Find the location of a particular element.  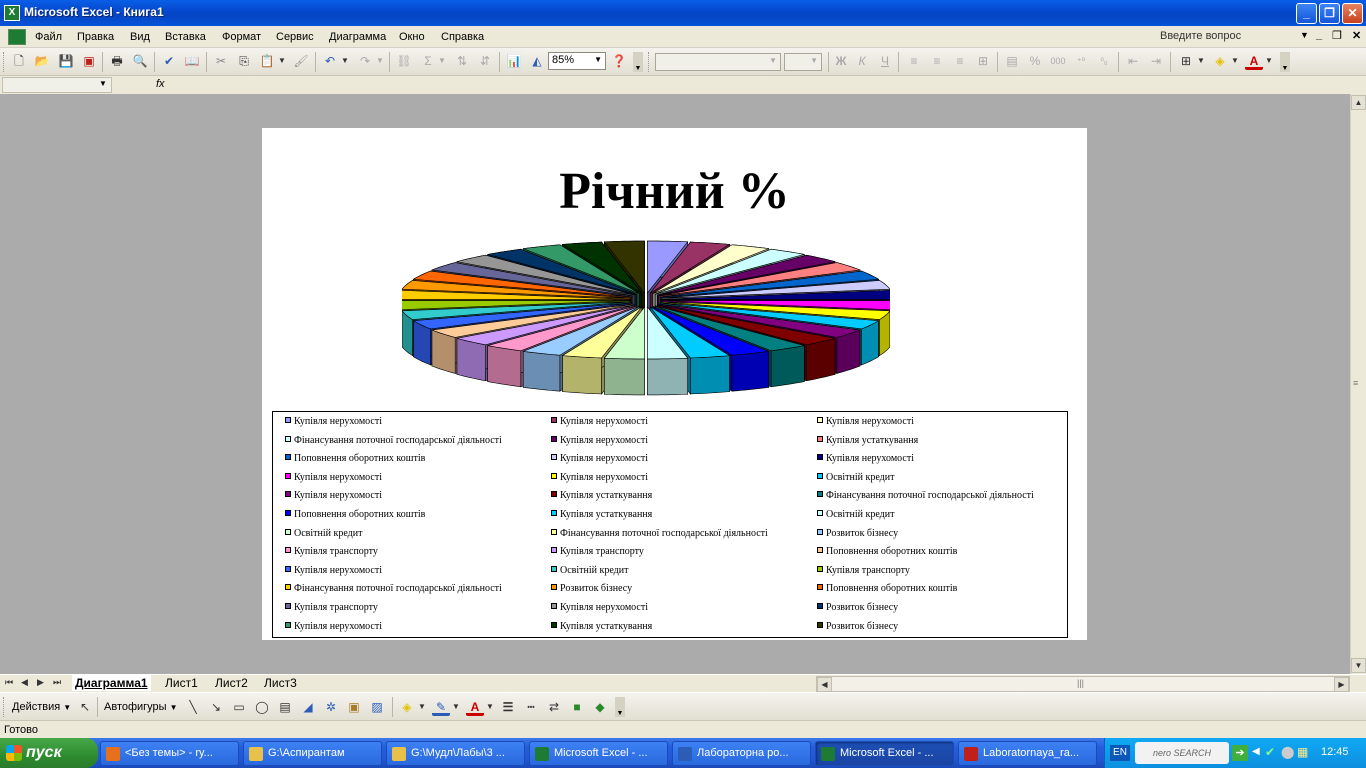

doc-minimize-icon: _ is located at coordinates (1319, 35).